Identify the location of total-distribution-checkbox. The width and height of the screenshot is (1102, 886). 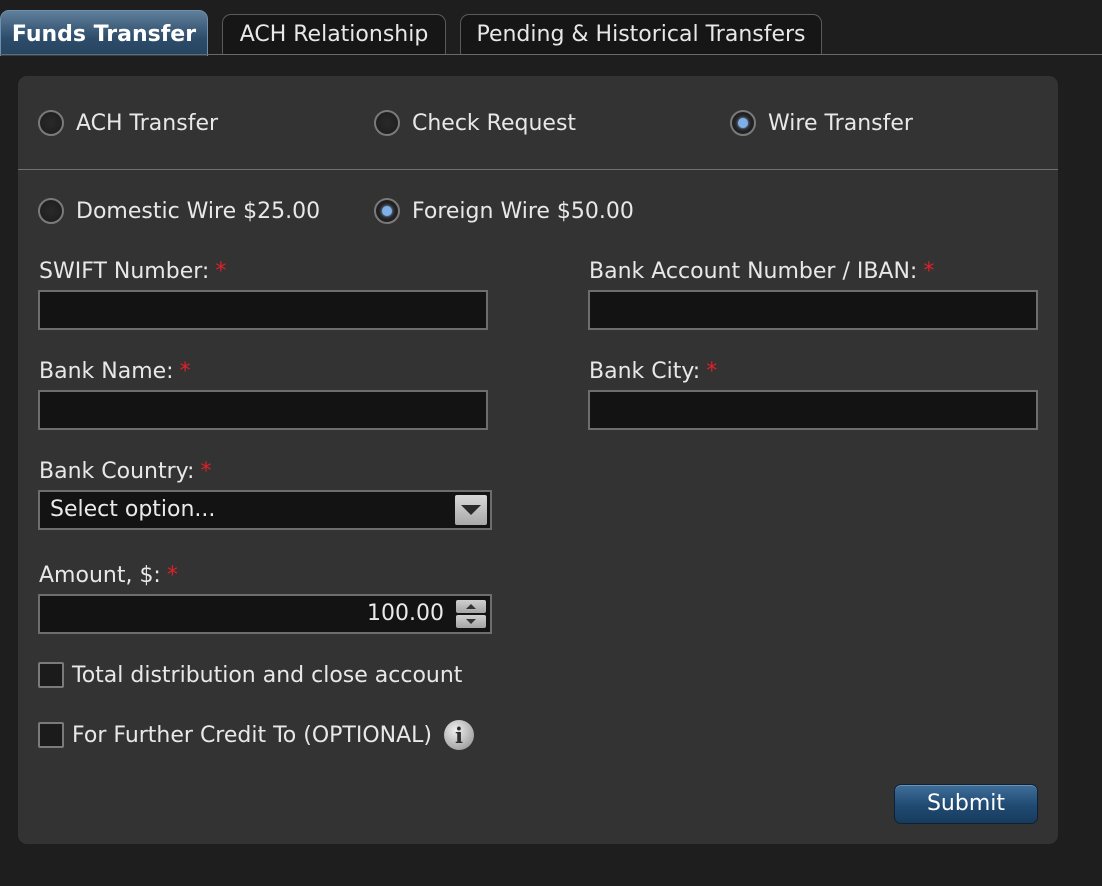
(51, 675).